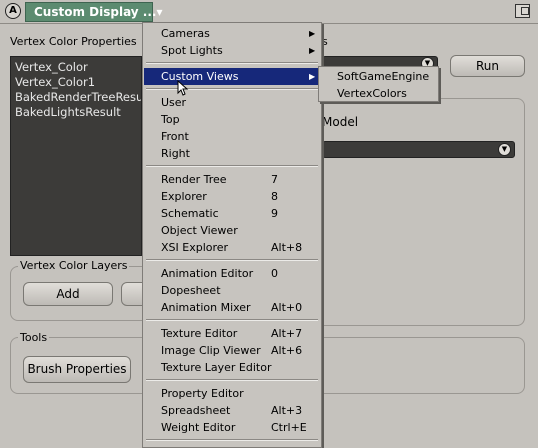 This screenshot has height=448, width=538. What do you see at coordinates (287, 247) in the screenshot?
I see `menu-item-shortcut: Alt+8` at bounding box center [287, 247].